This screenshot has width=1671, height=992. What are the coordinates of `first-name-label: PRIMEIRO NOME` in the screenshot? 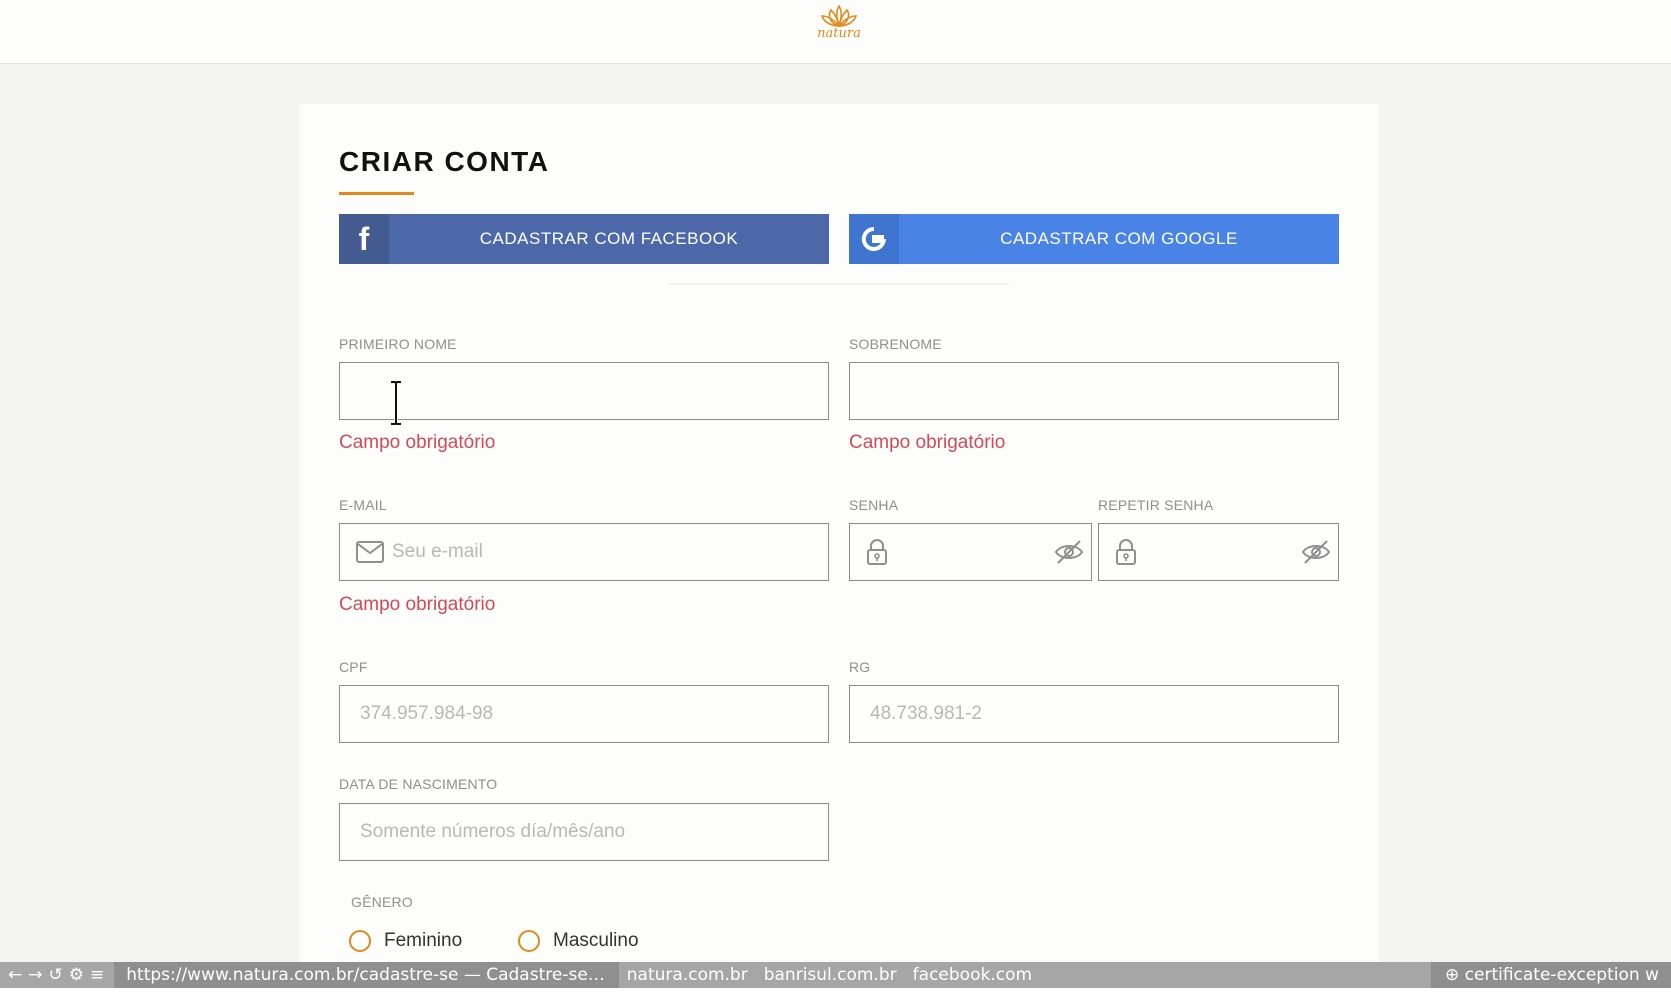 It's located at (398, 344).